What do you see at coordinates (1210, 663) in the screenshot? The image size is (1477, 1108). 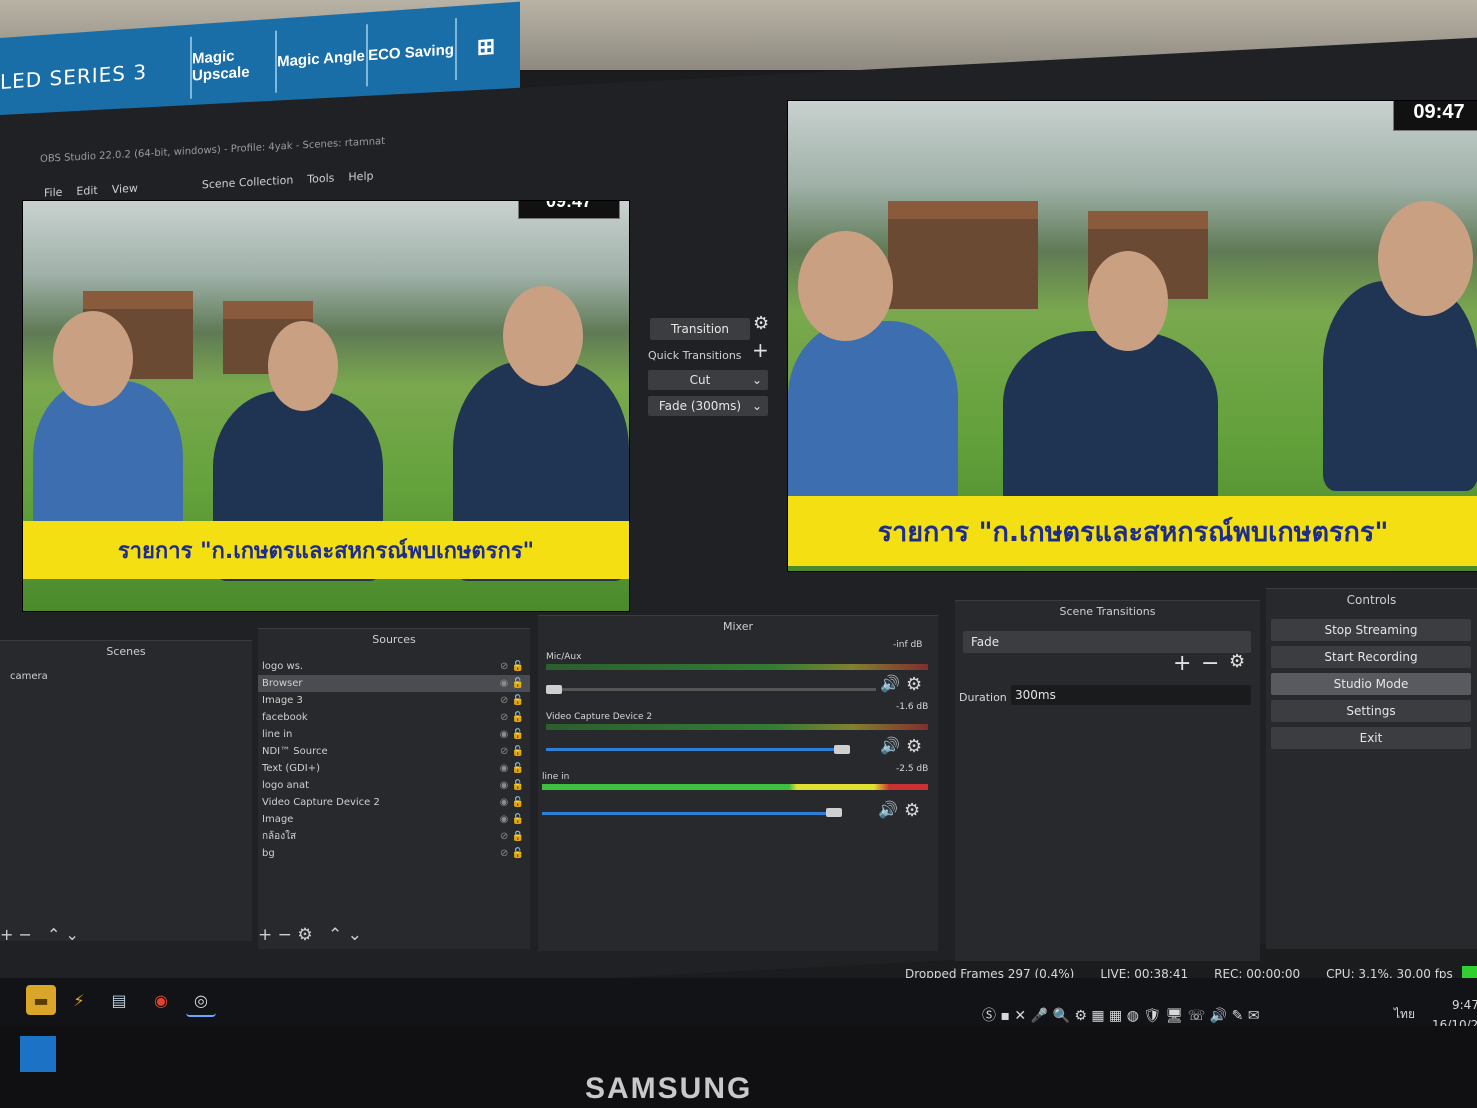 I see `remove-transition-icon: −` at bounding box center [1210, 663].